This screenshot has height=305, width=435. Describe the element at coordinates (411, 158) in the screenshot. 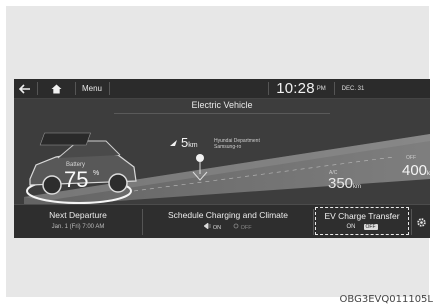

I see `range-off-tag: OFF` at that location.